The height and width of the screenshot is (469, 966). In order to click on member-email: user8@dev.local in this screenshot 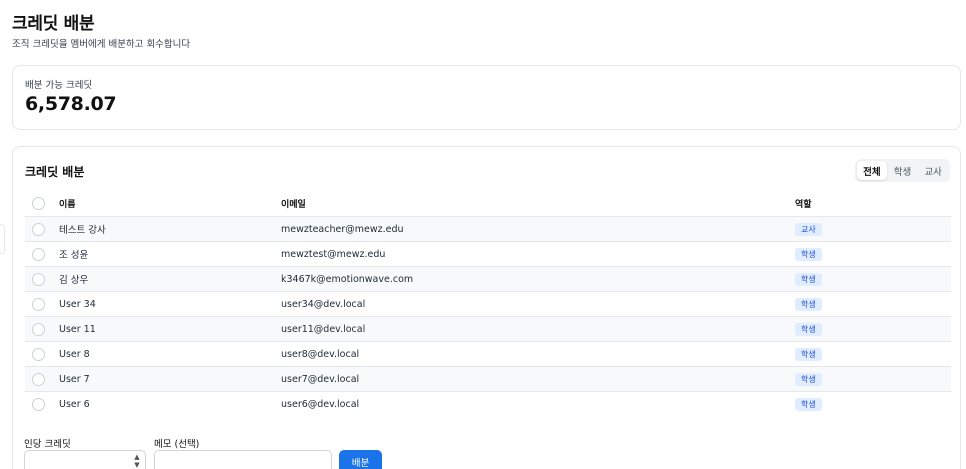, I will do `click(320, 354)`.